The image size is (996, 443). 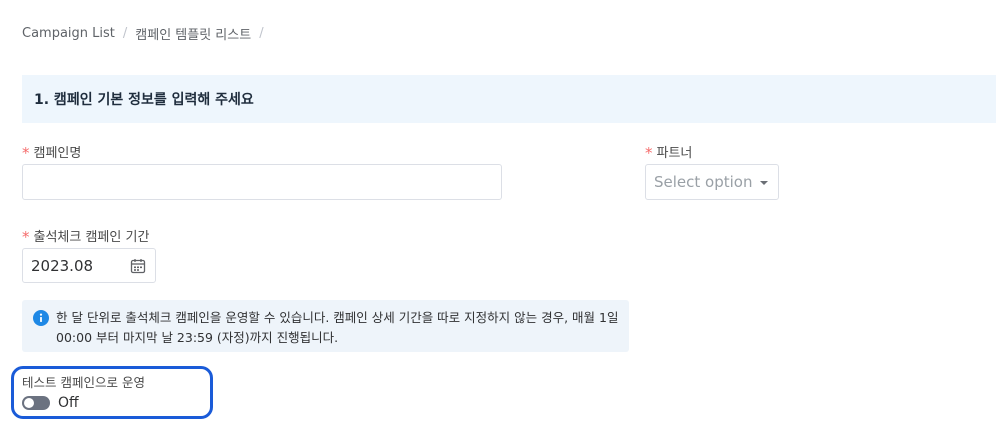 What do you see at coordinates (262, 182) in the screenshot?
I see `campaign-name-input` at bounding box center [262, 182].